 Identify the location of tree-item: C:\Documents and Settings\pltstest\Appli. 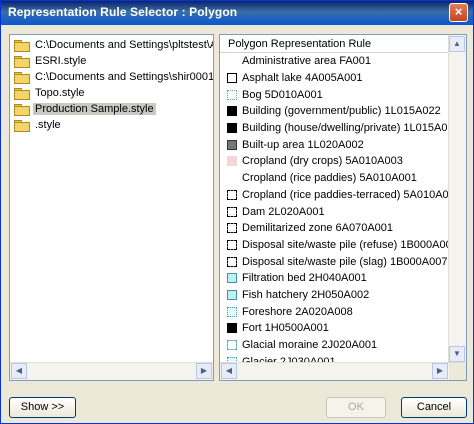
(111, 45).